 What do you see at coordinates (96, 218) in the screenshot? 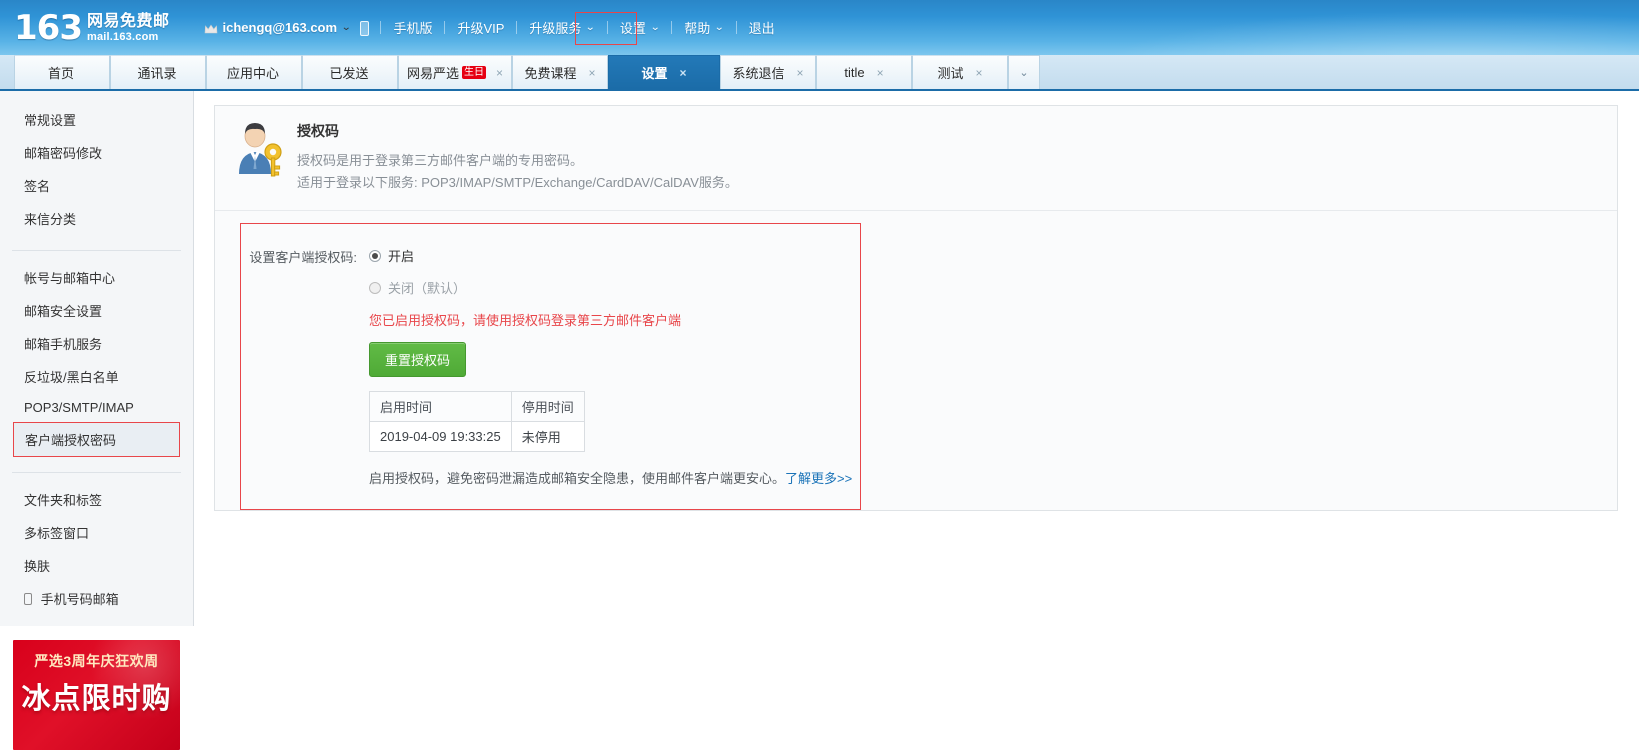
I see `sidebar-item-mail-classify: 来信分类` at bounding box center [96, 218].